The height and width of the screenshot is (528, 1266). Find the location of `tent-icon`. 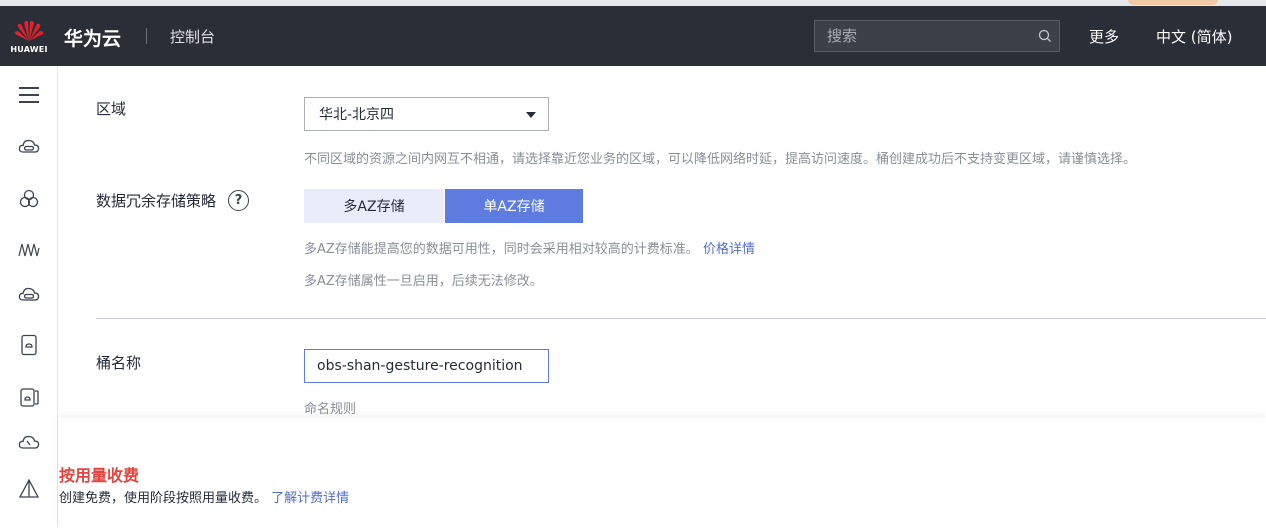

tent-icon is located at coordinates (29, 489).